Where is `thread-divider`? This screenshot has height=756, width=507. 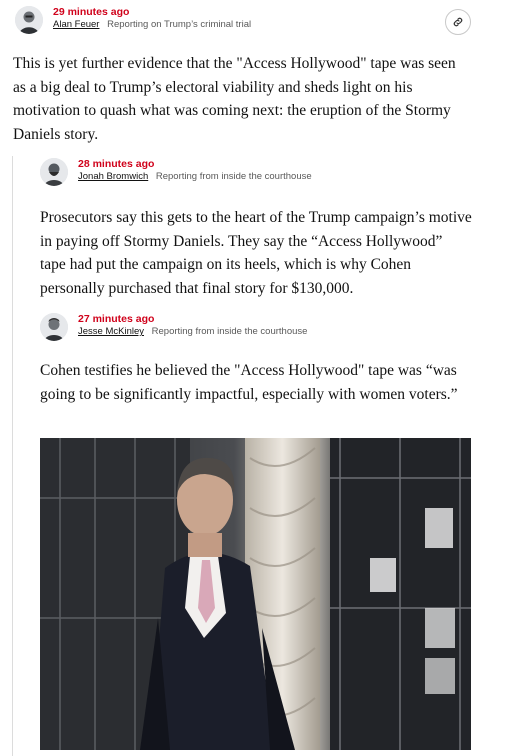
thread-divider is located at coordinates (12, 456).